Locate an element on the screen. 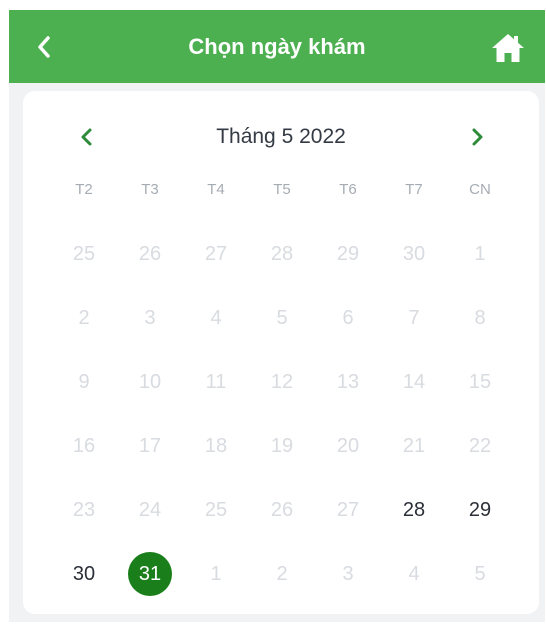 This screenshot has height=625, width=546. week-row: 2 3 4 5 6 7 8 is located at coordinates (282, 318).